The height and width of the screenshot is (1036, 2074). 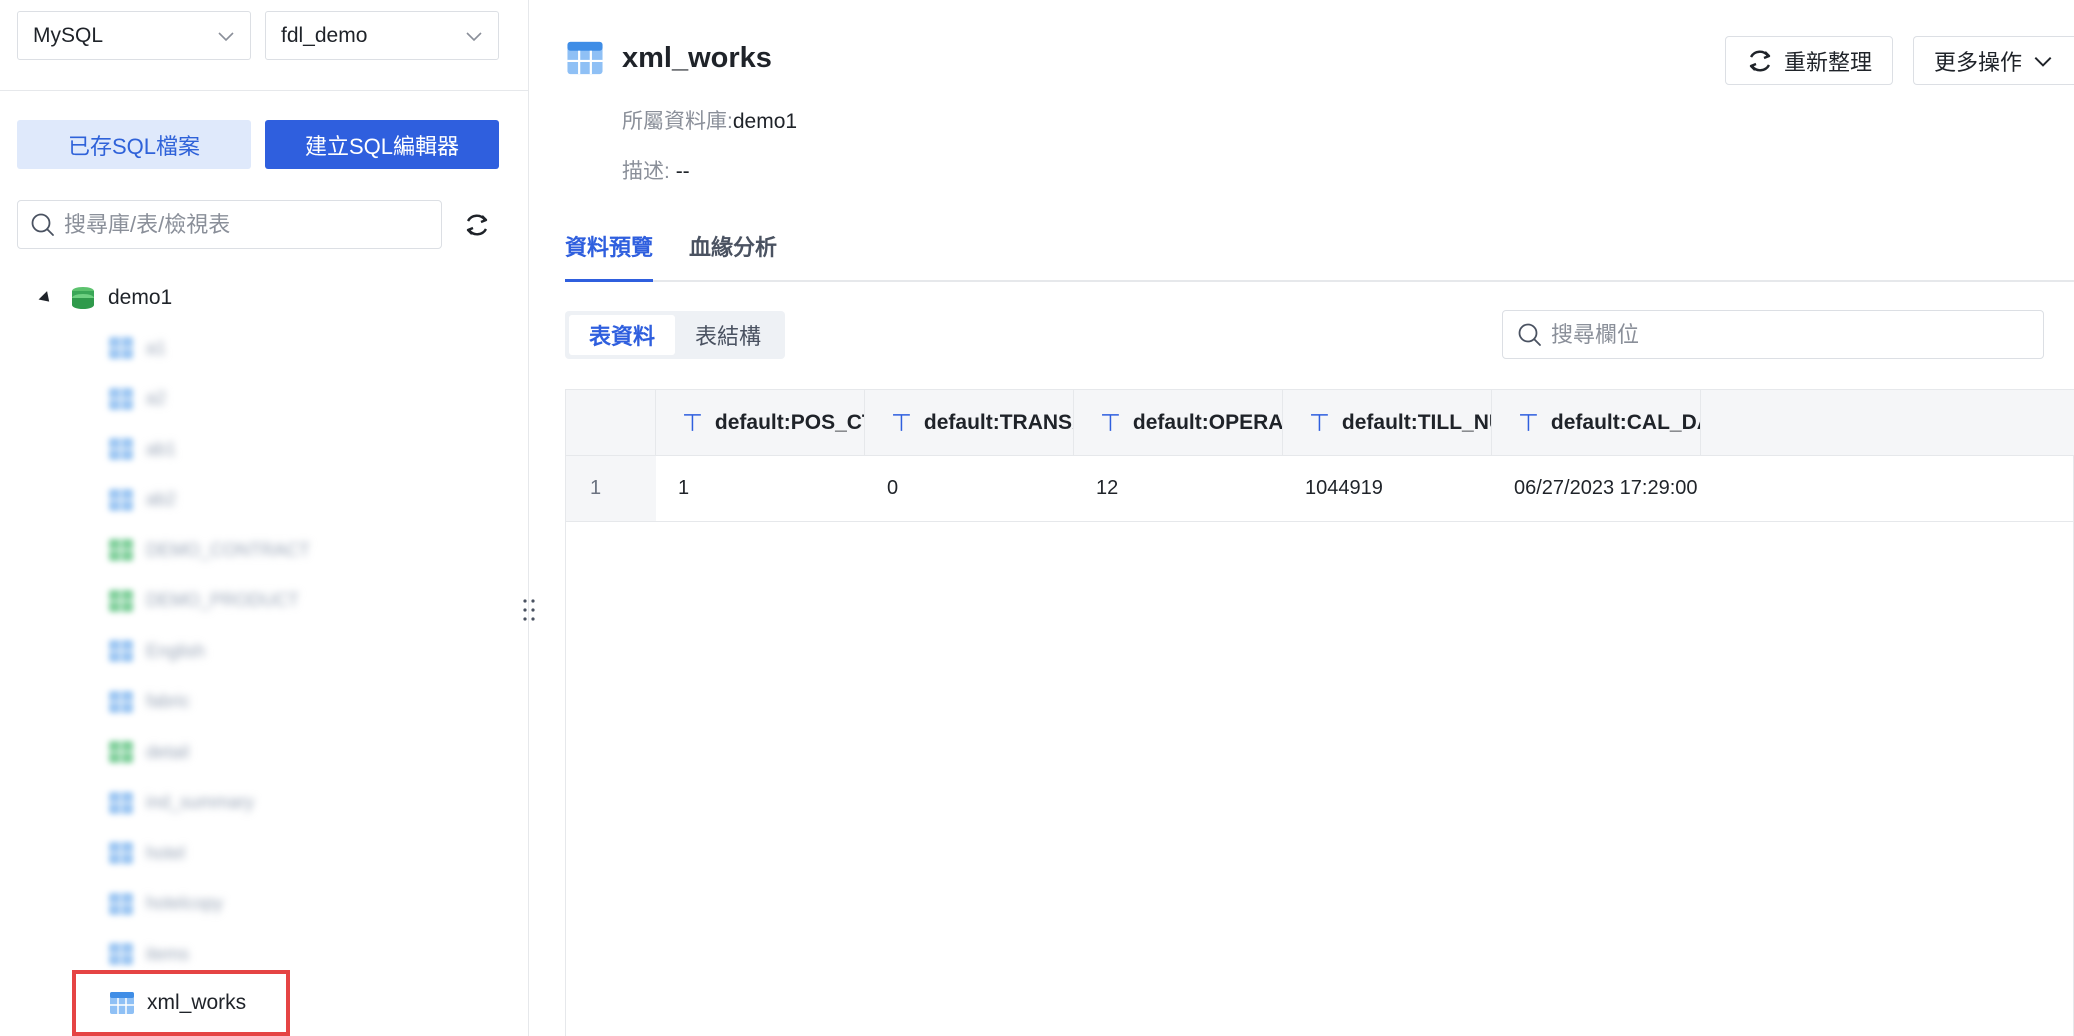 What do you see at coordinates (677, 121) in the screenshot?
I see `db-meta-label: 所屬資料庫:` at bounding box center [677, 121].